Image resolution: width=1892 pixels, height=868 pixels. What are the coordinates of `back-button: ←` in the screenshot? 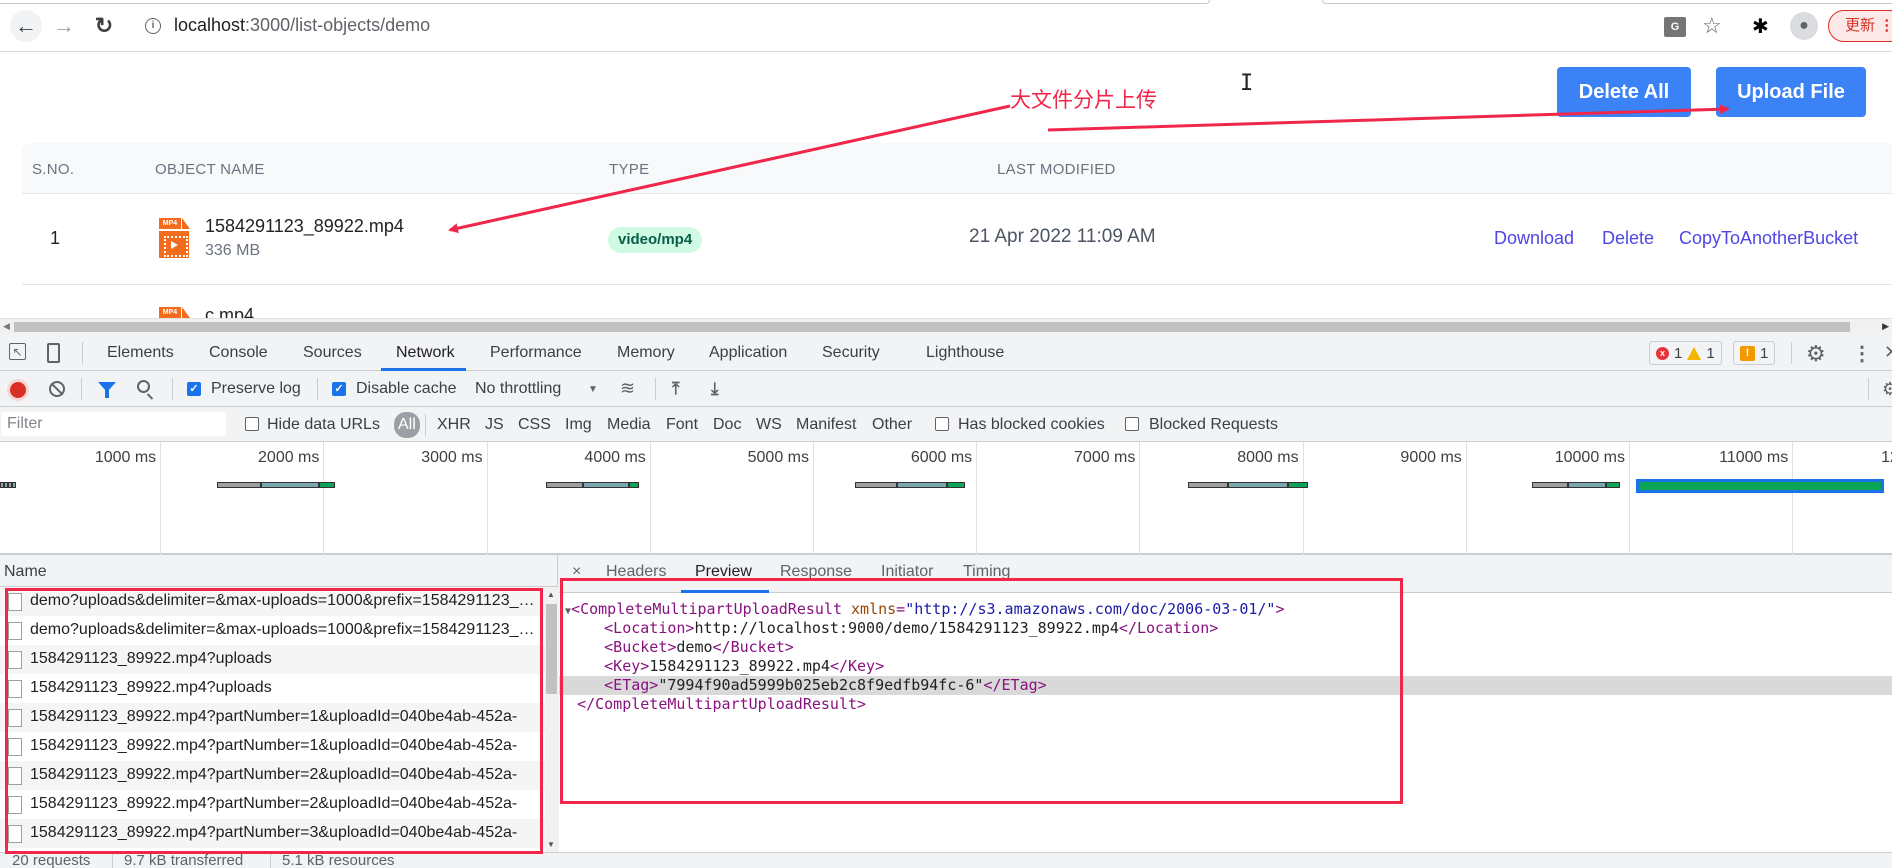 It's located at (26, 26).